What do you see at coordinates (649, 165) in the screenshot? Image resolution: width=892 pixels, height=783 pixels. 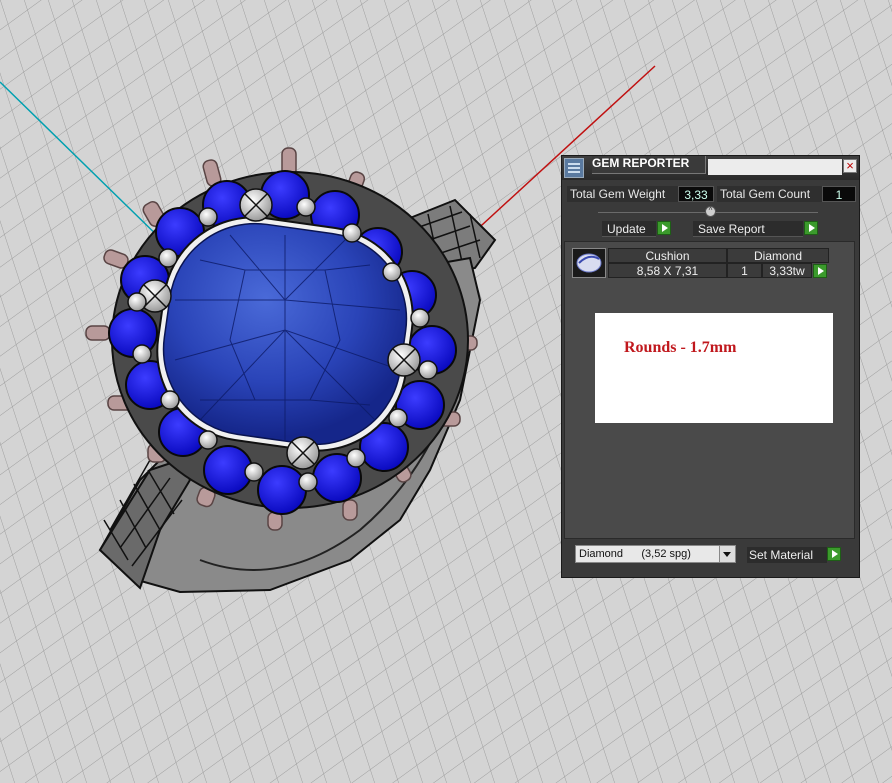 I see `window-title: GEM REPORTER` at bounding box center [649, 165].